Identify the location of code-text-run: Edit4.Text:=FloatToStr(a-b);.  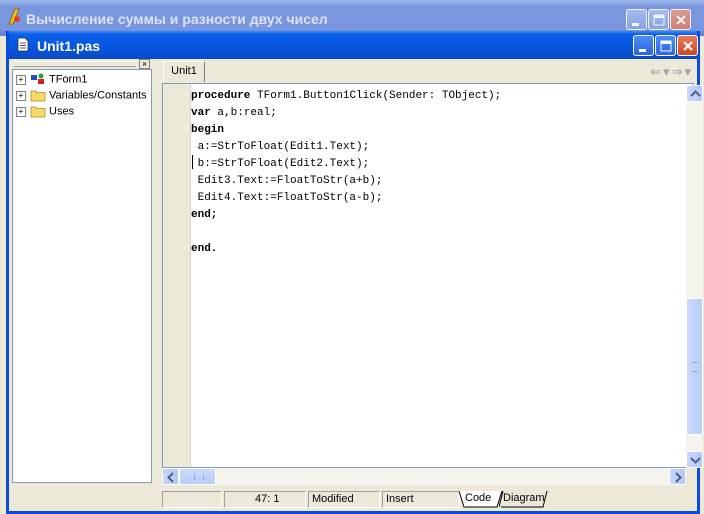
(287, 198).